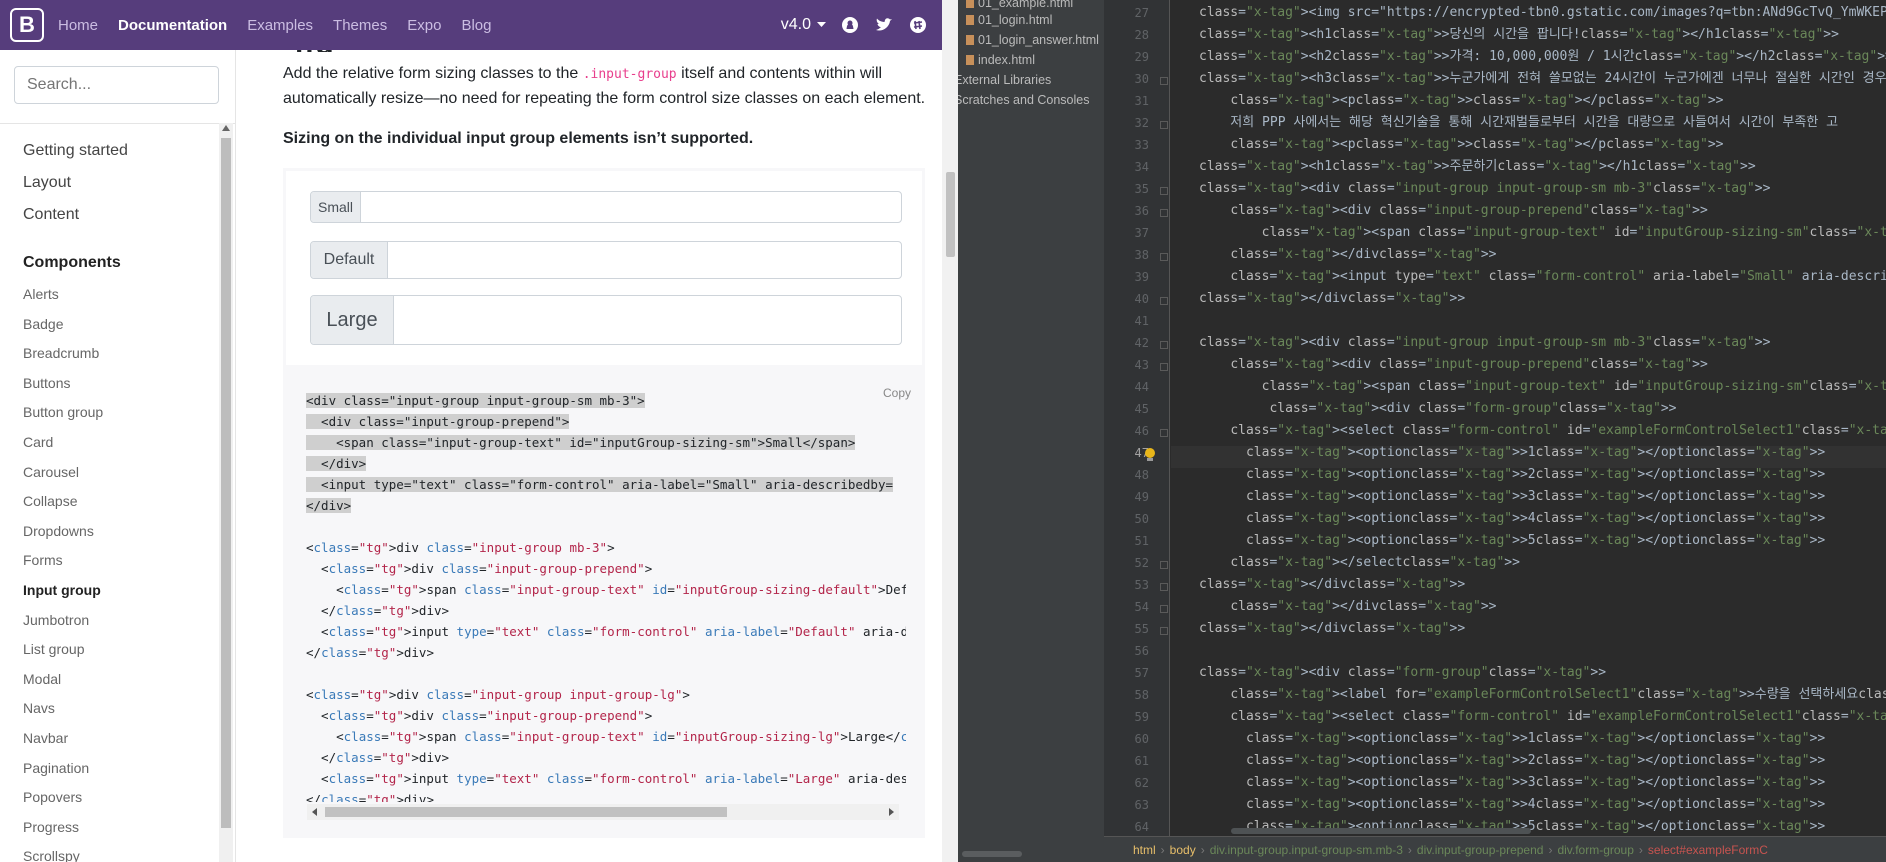 This screenshot has height=862, width=1886. Describe the element at coordinates (1144, 850) in the screenshot. I see `breadcrumb-item: html` at that location.